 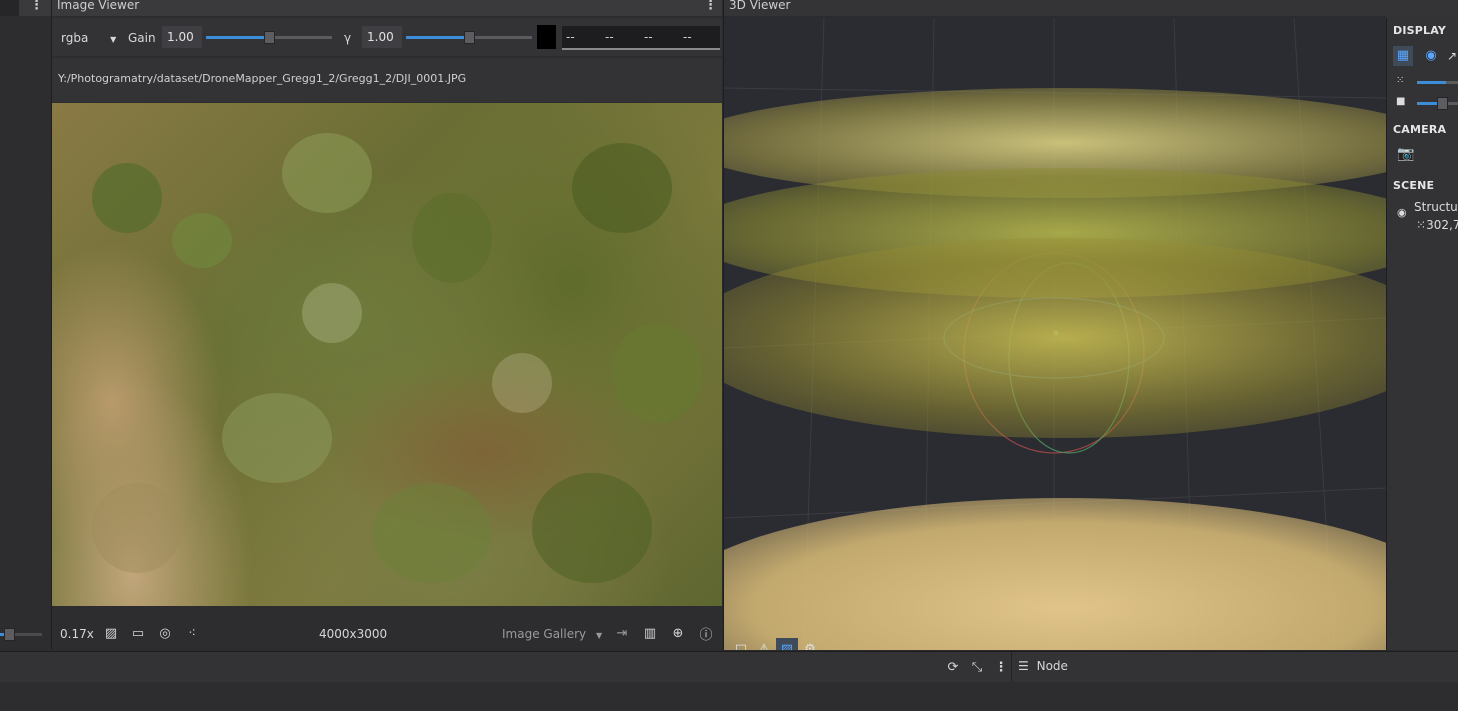 I want to click on pin-icon: ↗, so click(x=1452, y=56).